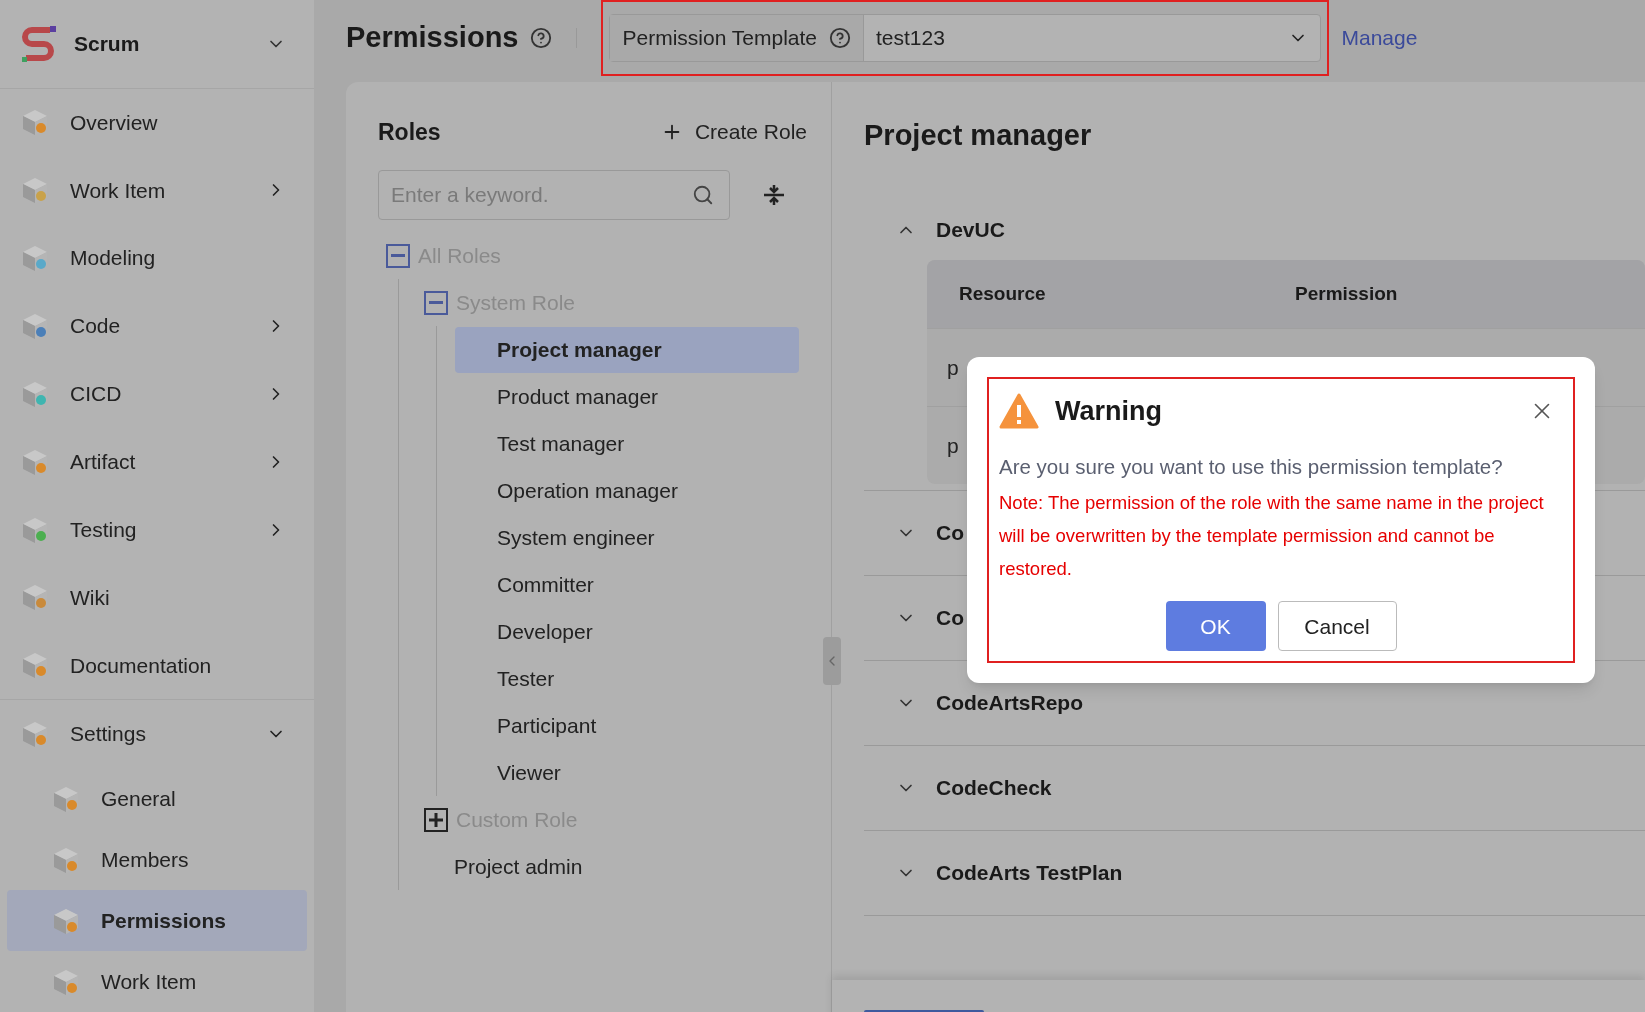  Describe the element at coordinates (627, 396) in the screenshot. I see `role-item: Product manager` at that location.